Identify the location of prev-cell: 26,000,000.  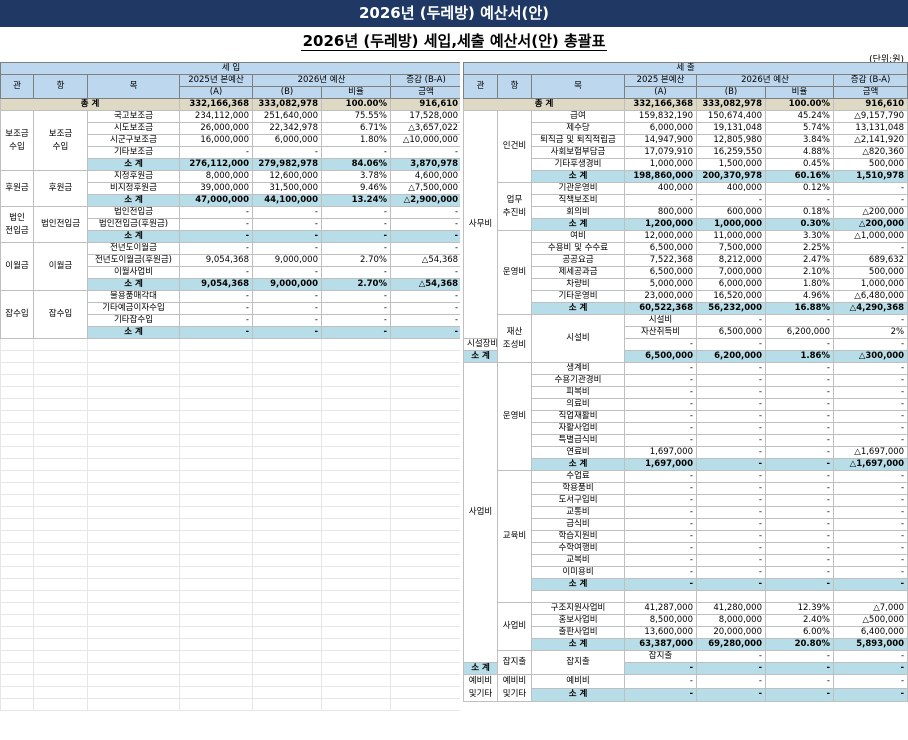
(216, 128).